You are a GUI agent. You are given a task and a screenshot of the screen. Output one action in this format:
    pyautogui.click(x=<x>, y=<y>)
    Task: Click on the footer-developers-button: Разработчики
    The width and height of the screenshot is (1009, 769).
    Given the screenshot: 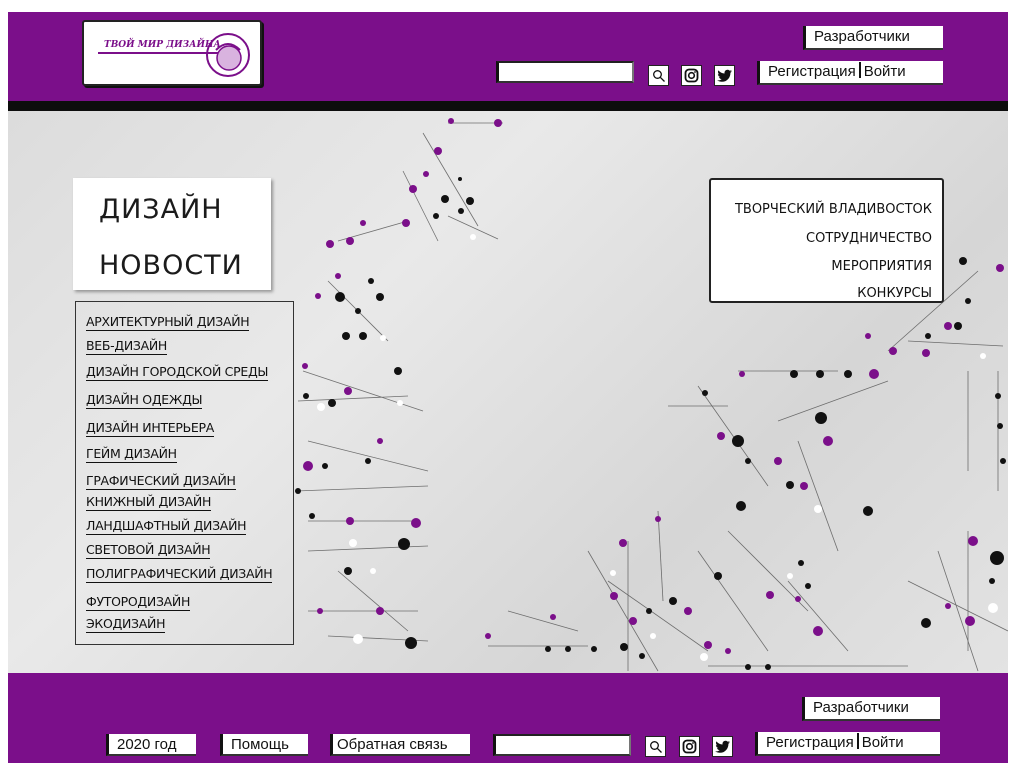 What is the action you would take?
    pyautogui.click(x=871, y=709)
    